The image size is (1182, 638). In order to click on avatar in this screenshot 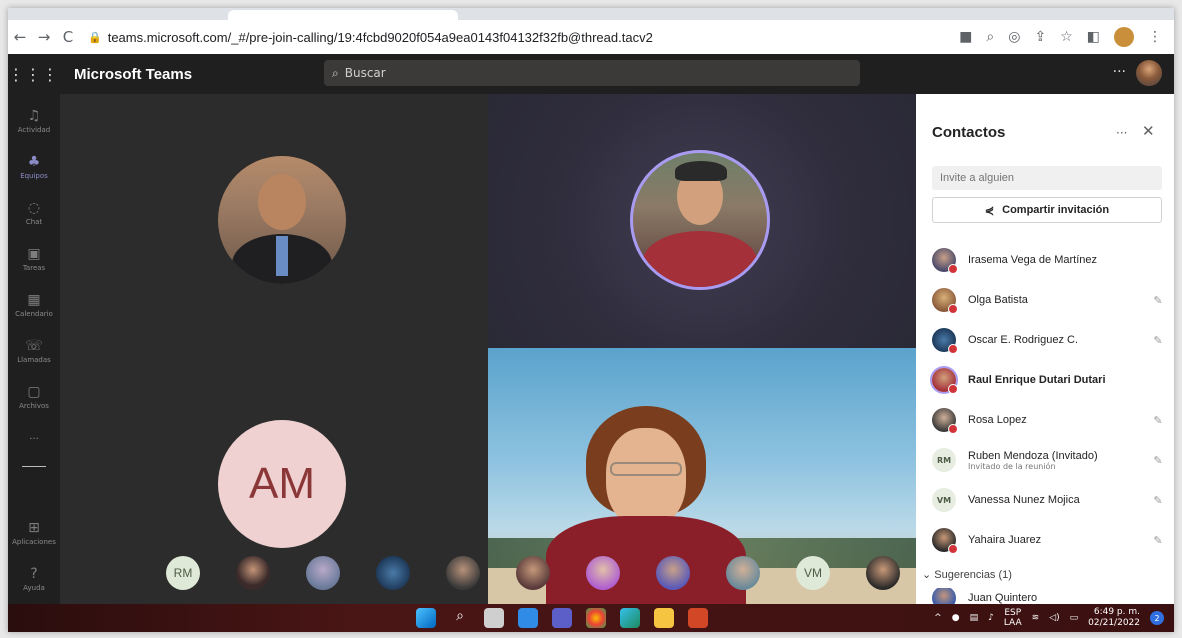, I will do `click(945, 381)`.